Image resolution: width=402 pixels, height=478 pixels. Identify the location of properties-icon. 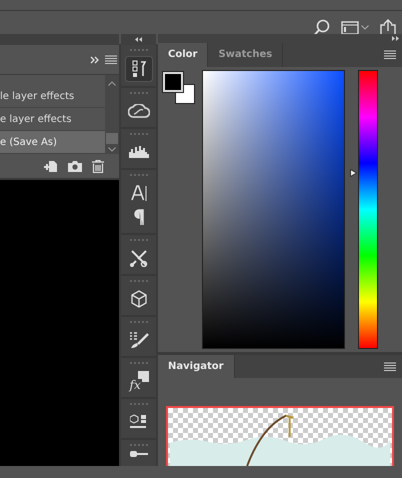
(139, 422).